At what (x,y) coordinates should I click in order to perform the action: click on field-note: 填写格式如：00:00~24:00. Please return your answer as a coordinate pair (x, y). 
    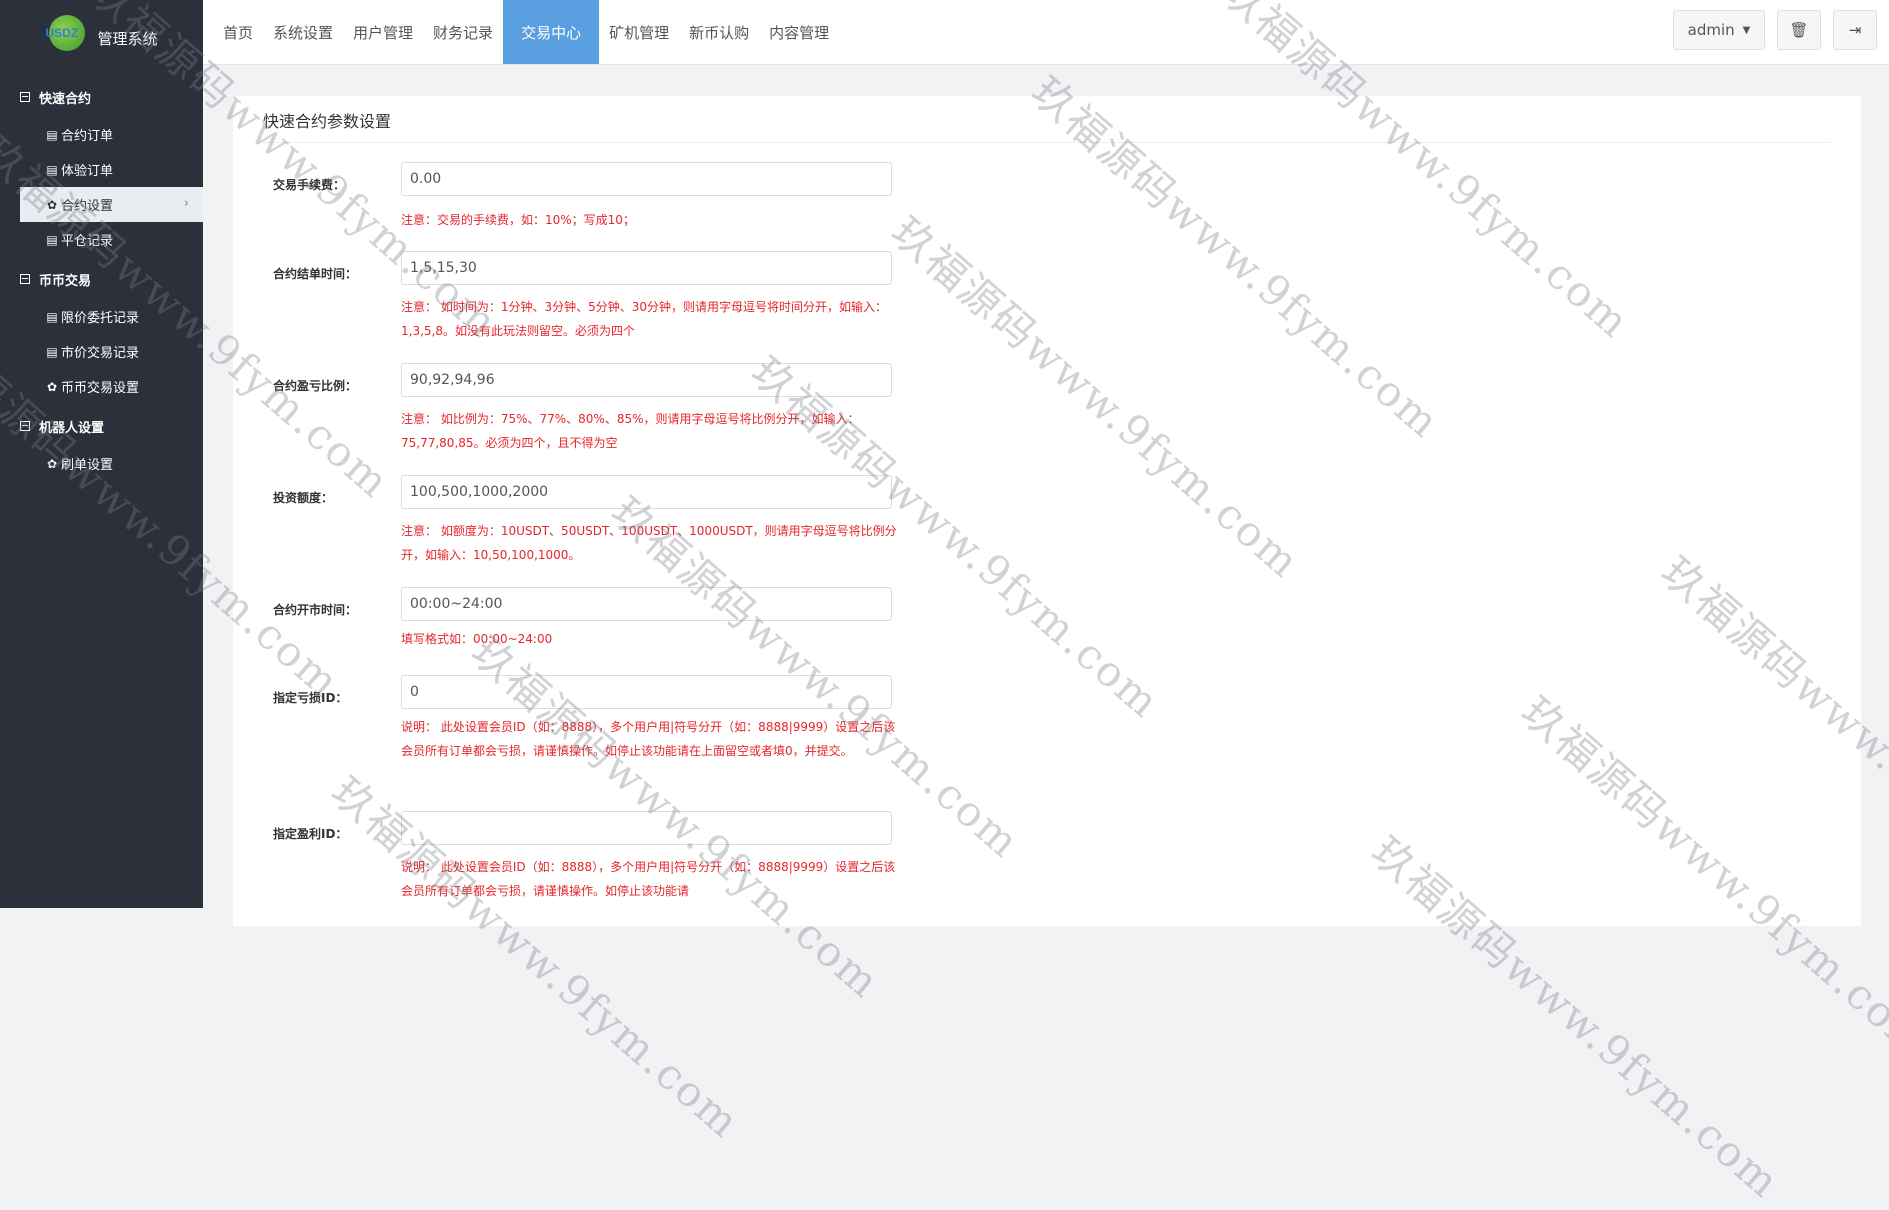
    Looking at the image, I should click on (477, 639).